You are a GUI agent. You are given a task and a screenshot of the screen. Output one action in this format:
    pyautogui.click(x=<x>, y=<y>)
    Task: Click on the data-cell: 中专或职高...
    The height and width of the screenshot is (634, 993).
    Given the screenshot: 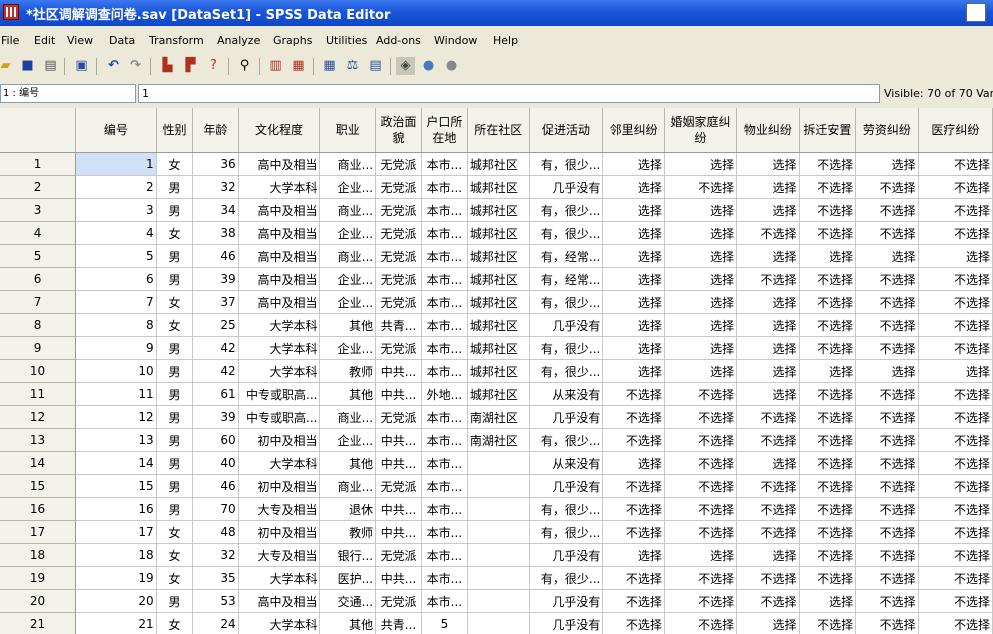 What is the action you would take?
    pyautogui.click(x=279, y=394)
    